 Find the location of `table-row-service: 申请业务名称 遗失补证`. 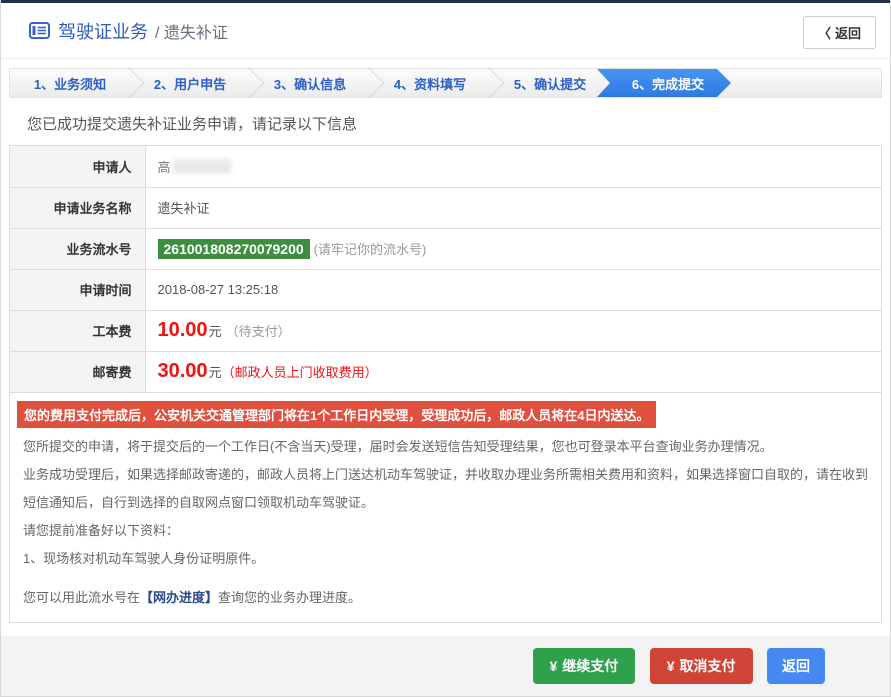

table-row-service: 申请业务名称 遗失补证 is located at coordinates (445, 208).